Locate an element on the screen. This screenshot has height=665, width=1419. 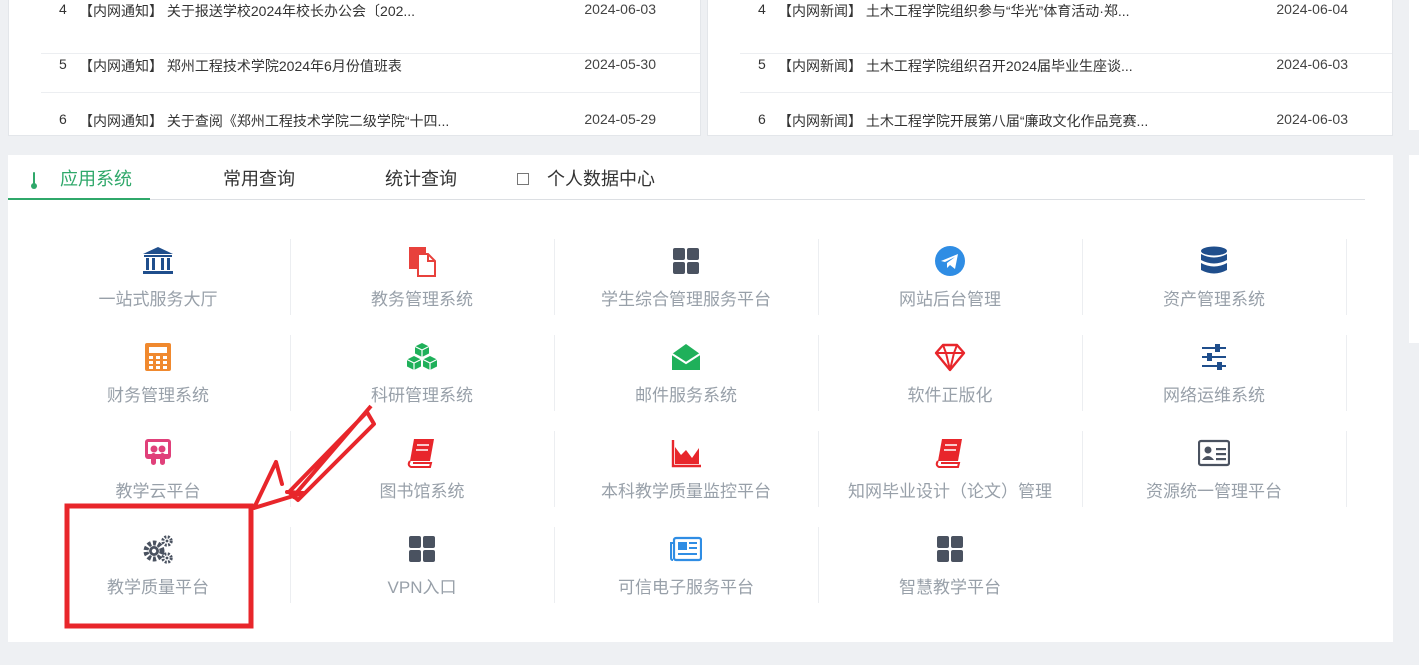
app-smart-teaching-platform: 智慧教学平台 is located at coordinates (950, 563).